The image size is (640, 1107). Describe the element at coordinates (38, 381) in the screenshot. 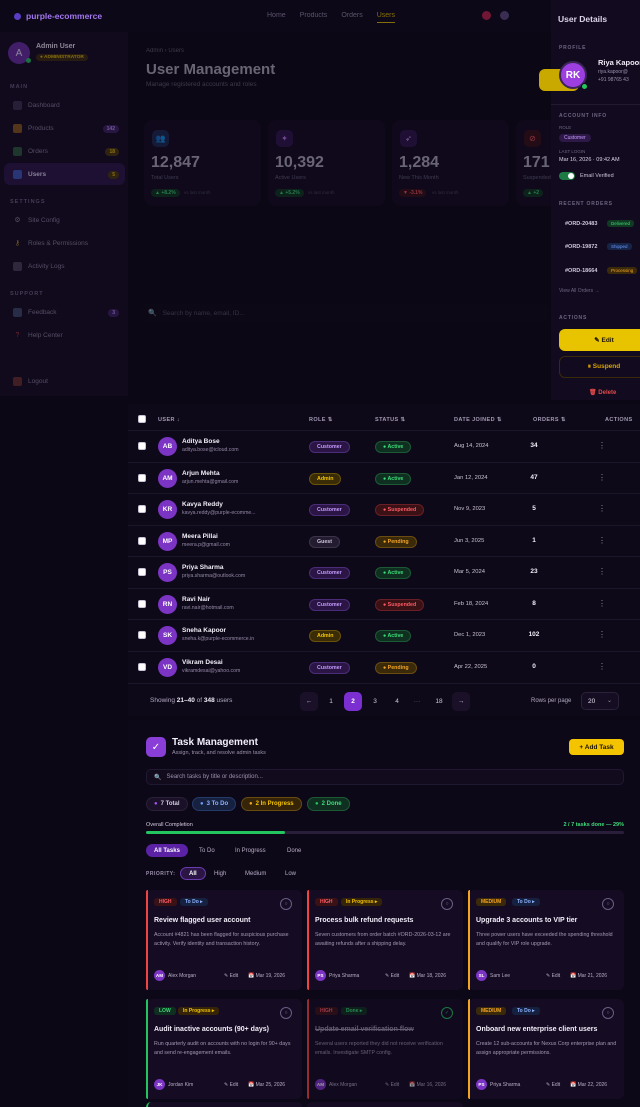

I see `sidebar-item-label: Logout` at that location.